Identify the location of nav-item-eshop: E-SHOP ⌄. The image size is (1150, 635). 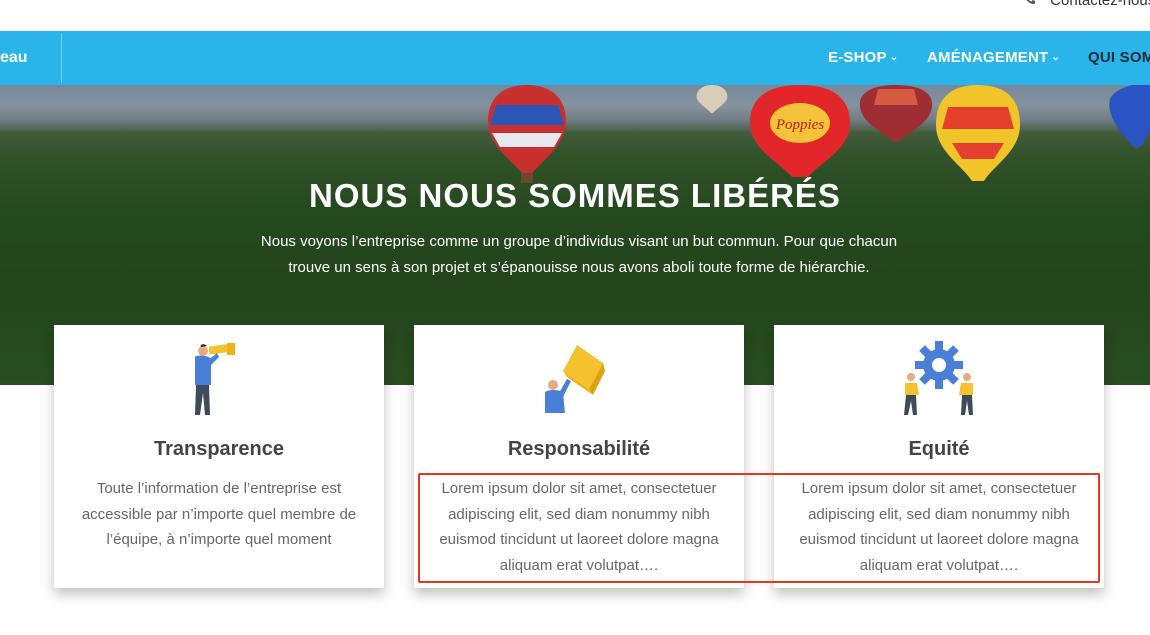
(863, 58).